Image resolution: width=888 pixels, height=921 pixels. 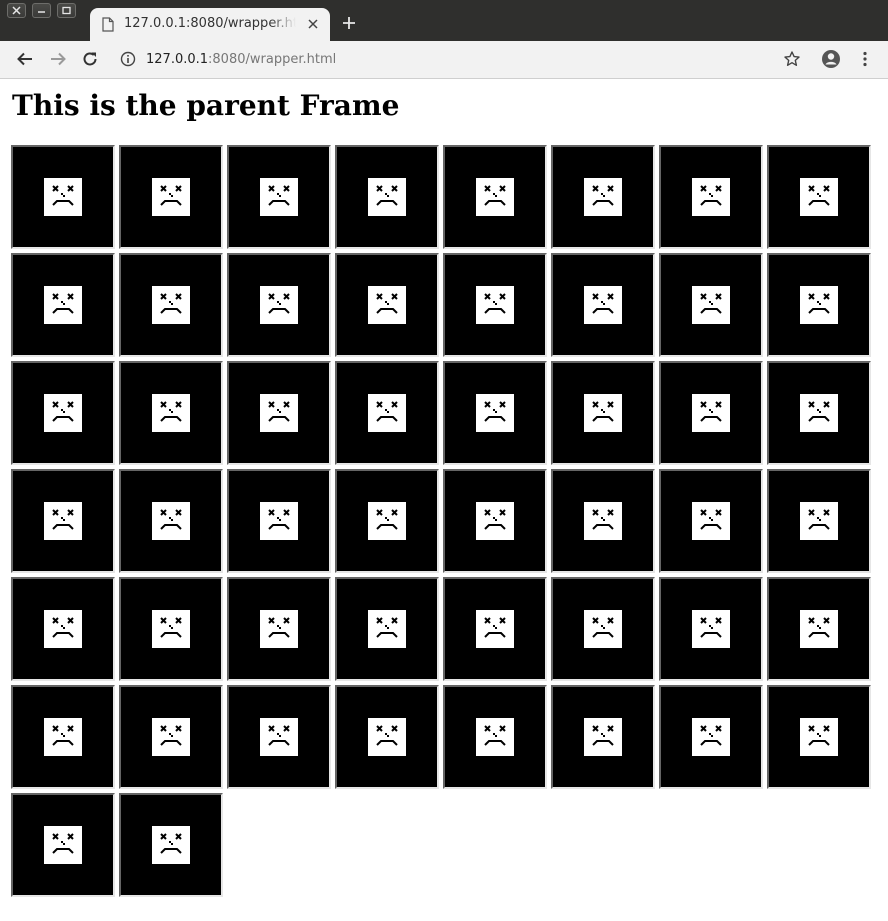 I want to click on address-bar: 127.0.0.1:8080/wrapper.html, so click(x=241, y=60).